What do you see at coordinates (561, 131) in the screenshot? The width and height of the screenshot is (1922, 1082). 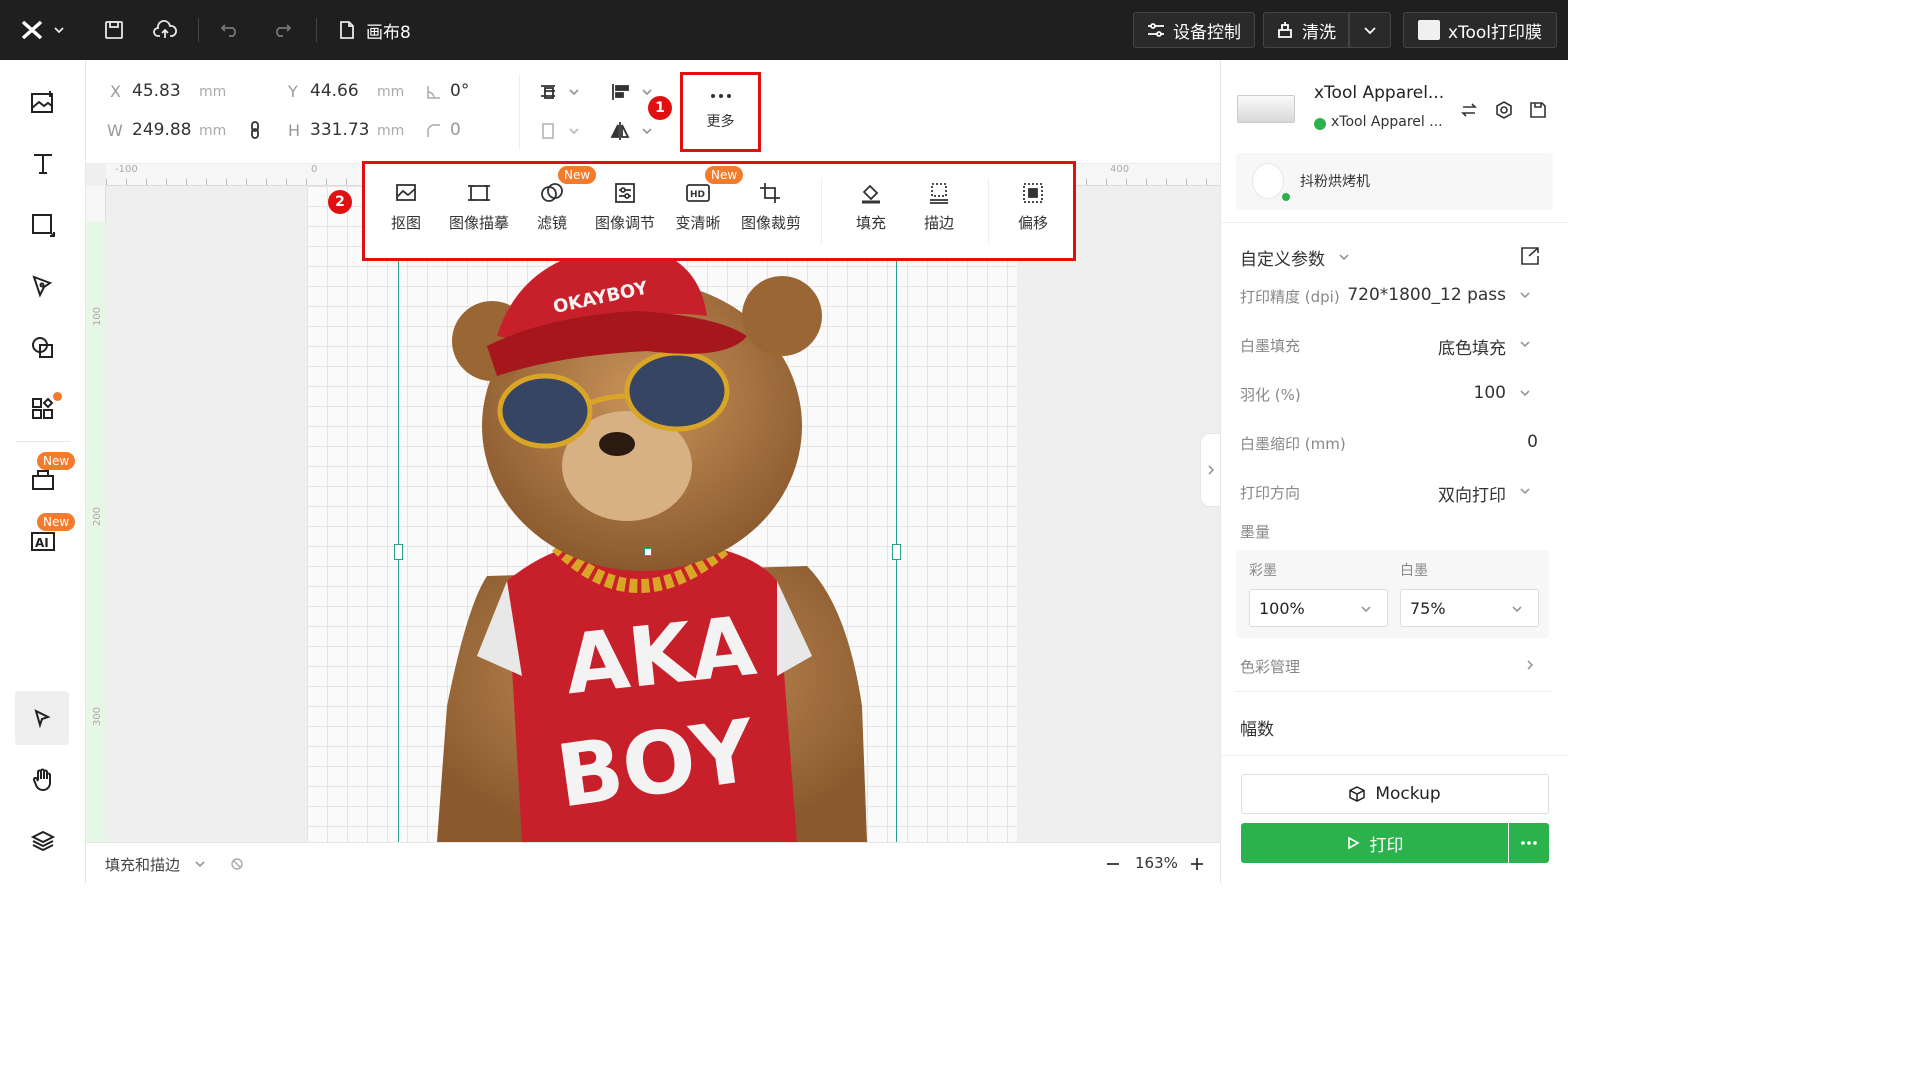 I see `distribute-icon` at bounding box center [561, 131].